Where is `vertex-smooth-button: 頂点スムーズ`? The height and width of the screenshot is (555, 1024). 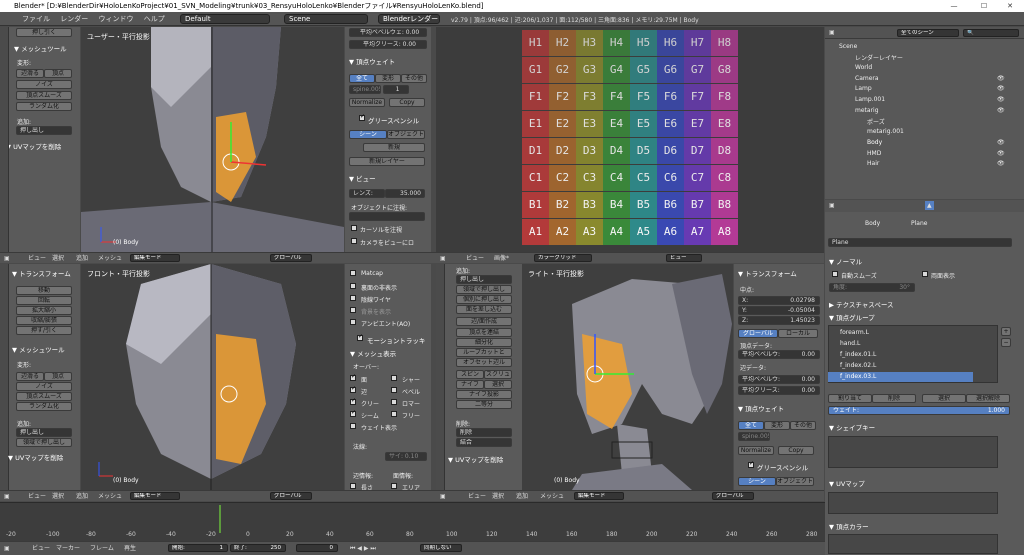
vertex-smooth-button: 頂点スムーズ is located at coordinates (44, 95).